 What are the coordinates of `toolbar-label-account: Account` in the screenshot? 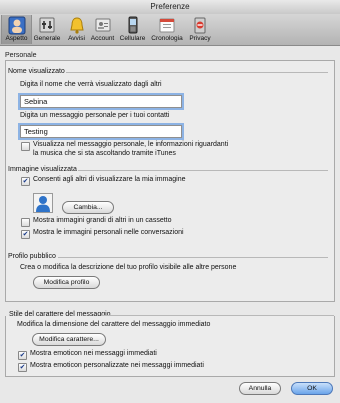 It's located at (102, 38).